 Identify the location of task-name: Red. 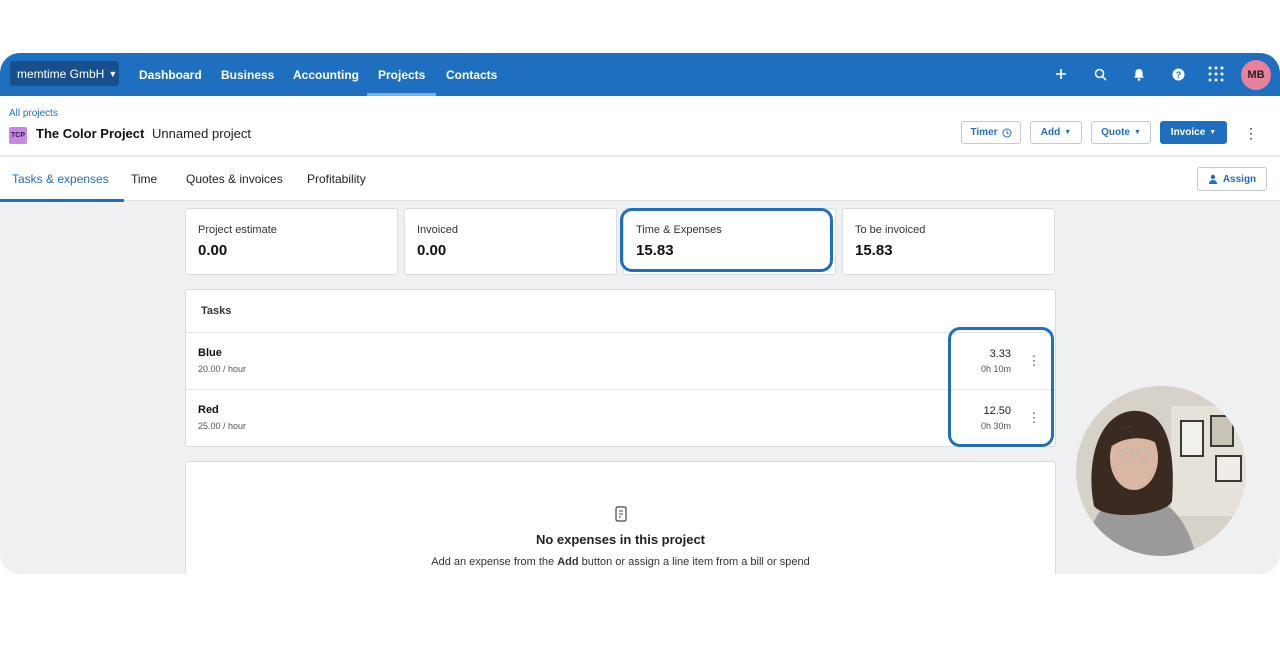
(208, 410).